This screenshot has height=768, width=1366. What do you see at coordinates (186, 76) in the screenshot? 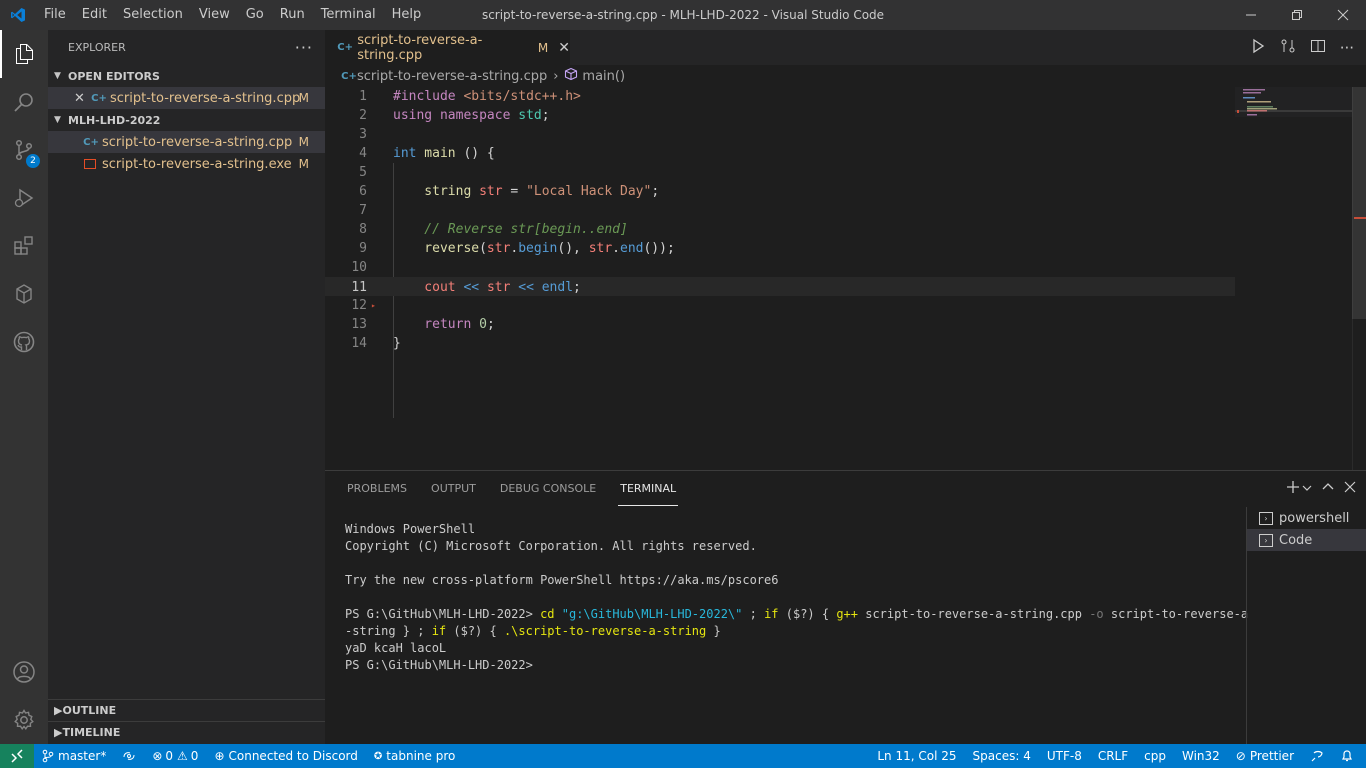
I see `open-editors-section: ▼ OPEN EDITORS` at bounding box center [186, 76].